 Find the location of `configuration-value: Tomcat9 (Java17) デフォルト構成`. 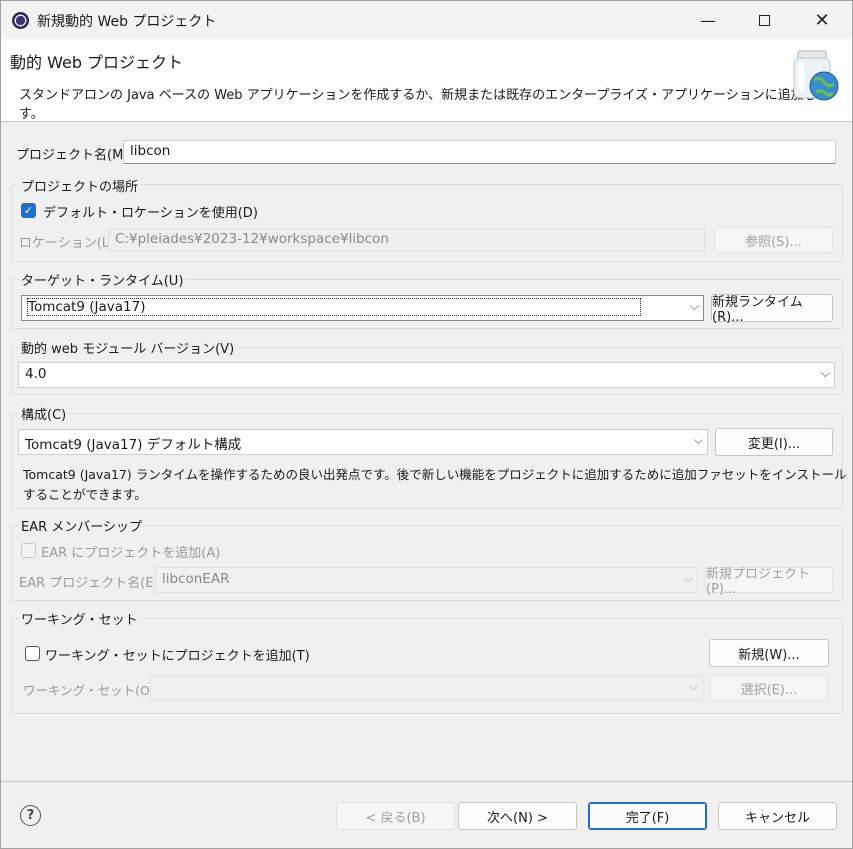

configuration-value: Tomcat9 (Java17) デフォルト構成 is located at coordinates (133, 445).